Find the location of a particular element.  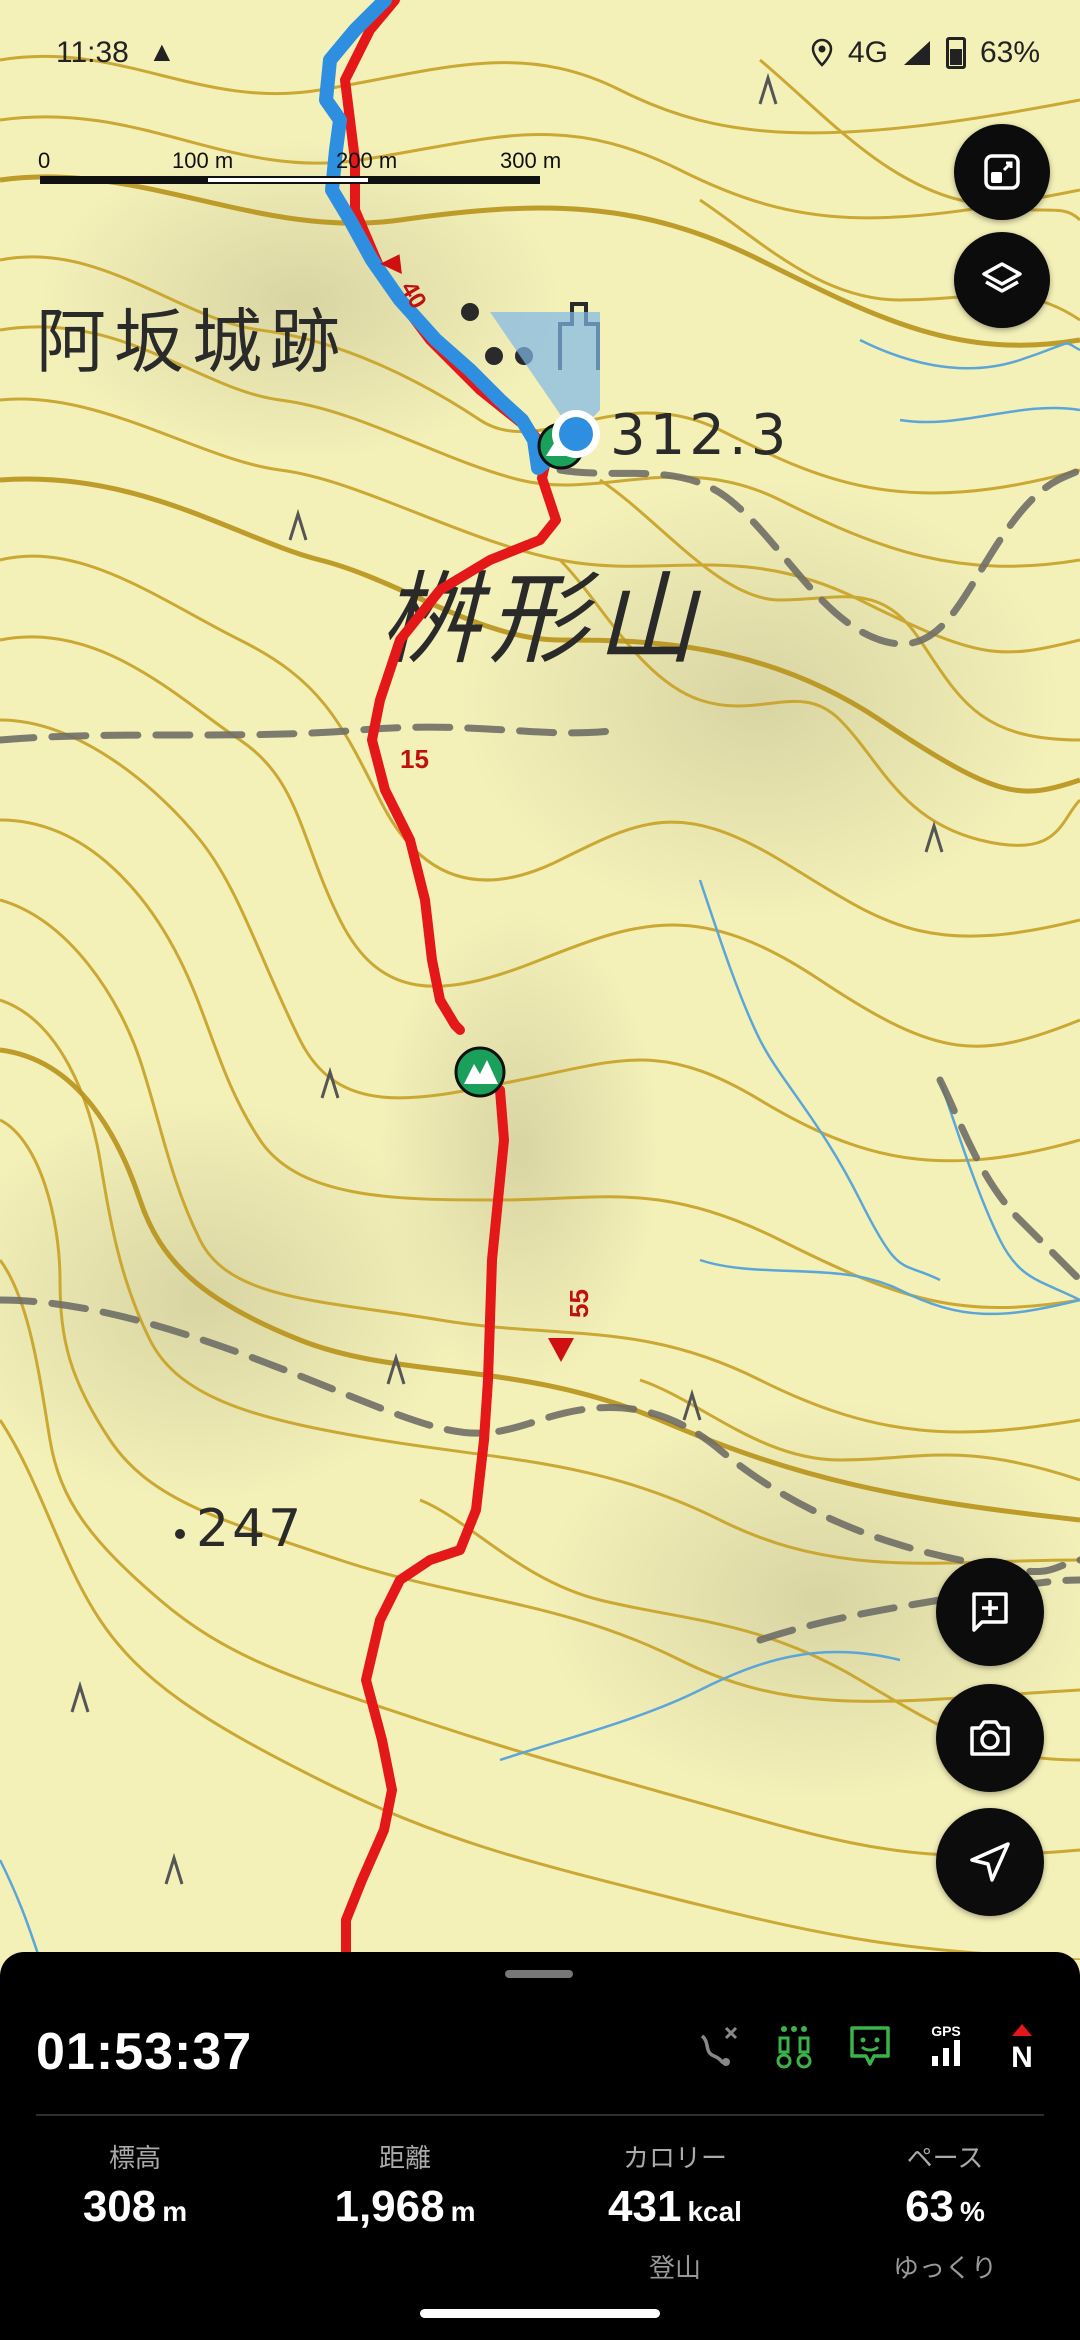

svg-text: N is located at coordinates (1022, 2055).